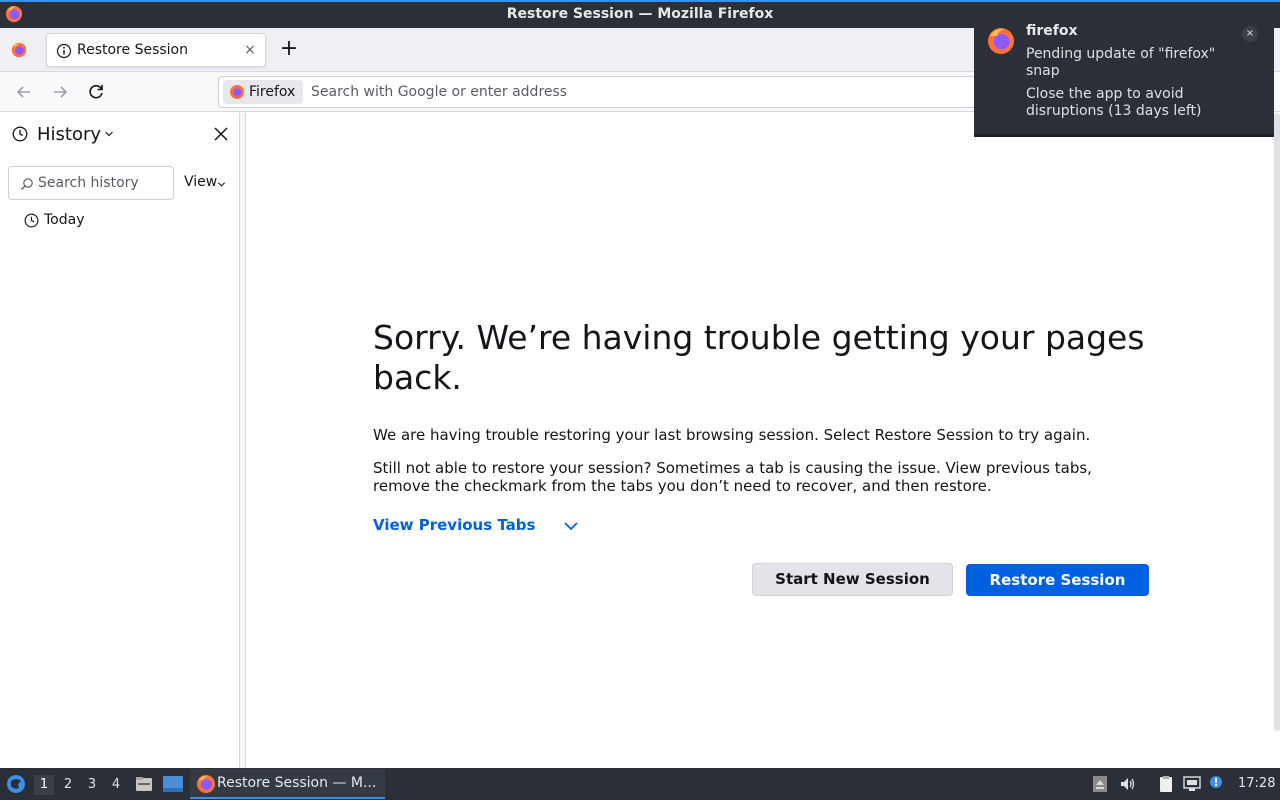  What do you see at coordinates (96, 92) in the screenshot?
I see `reload-icon` at bounding box center [96, 92].